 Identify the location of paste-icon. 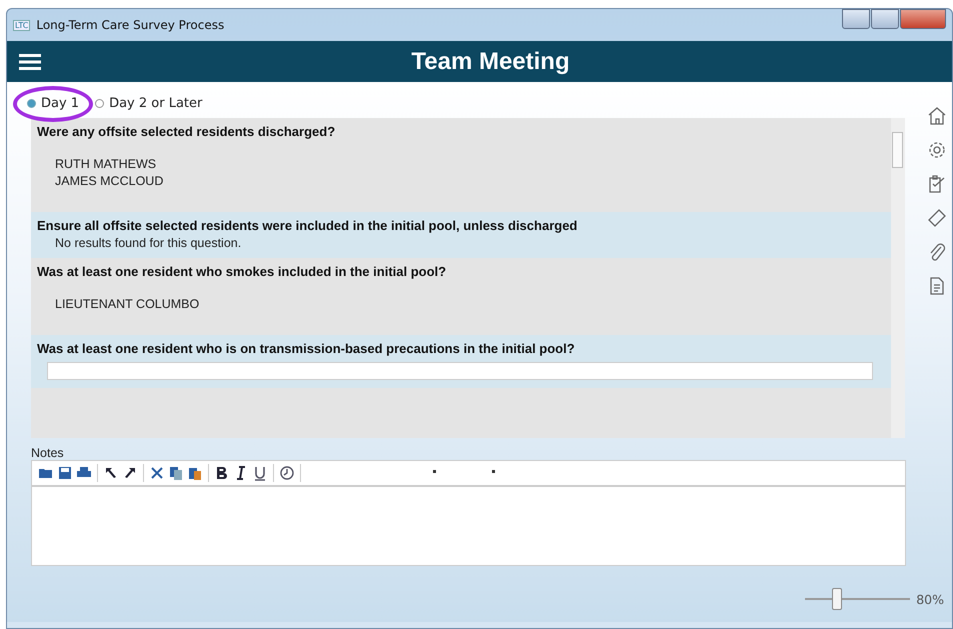
(195, 473).